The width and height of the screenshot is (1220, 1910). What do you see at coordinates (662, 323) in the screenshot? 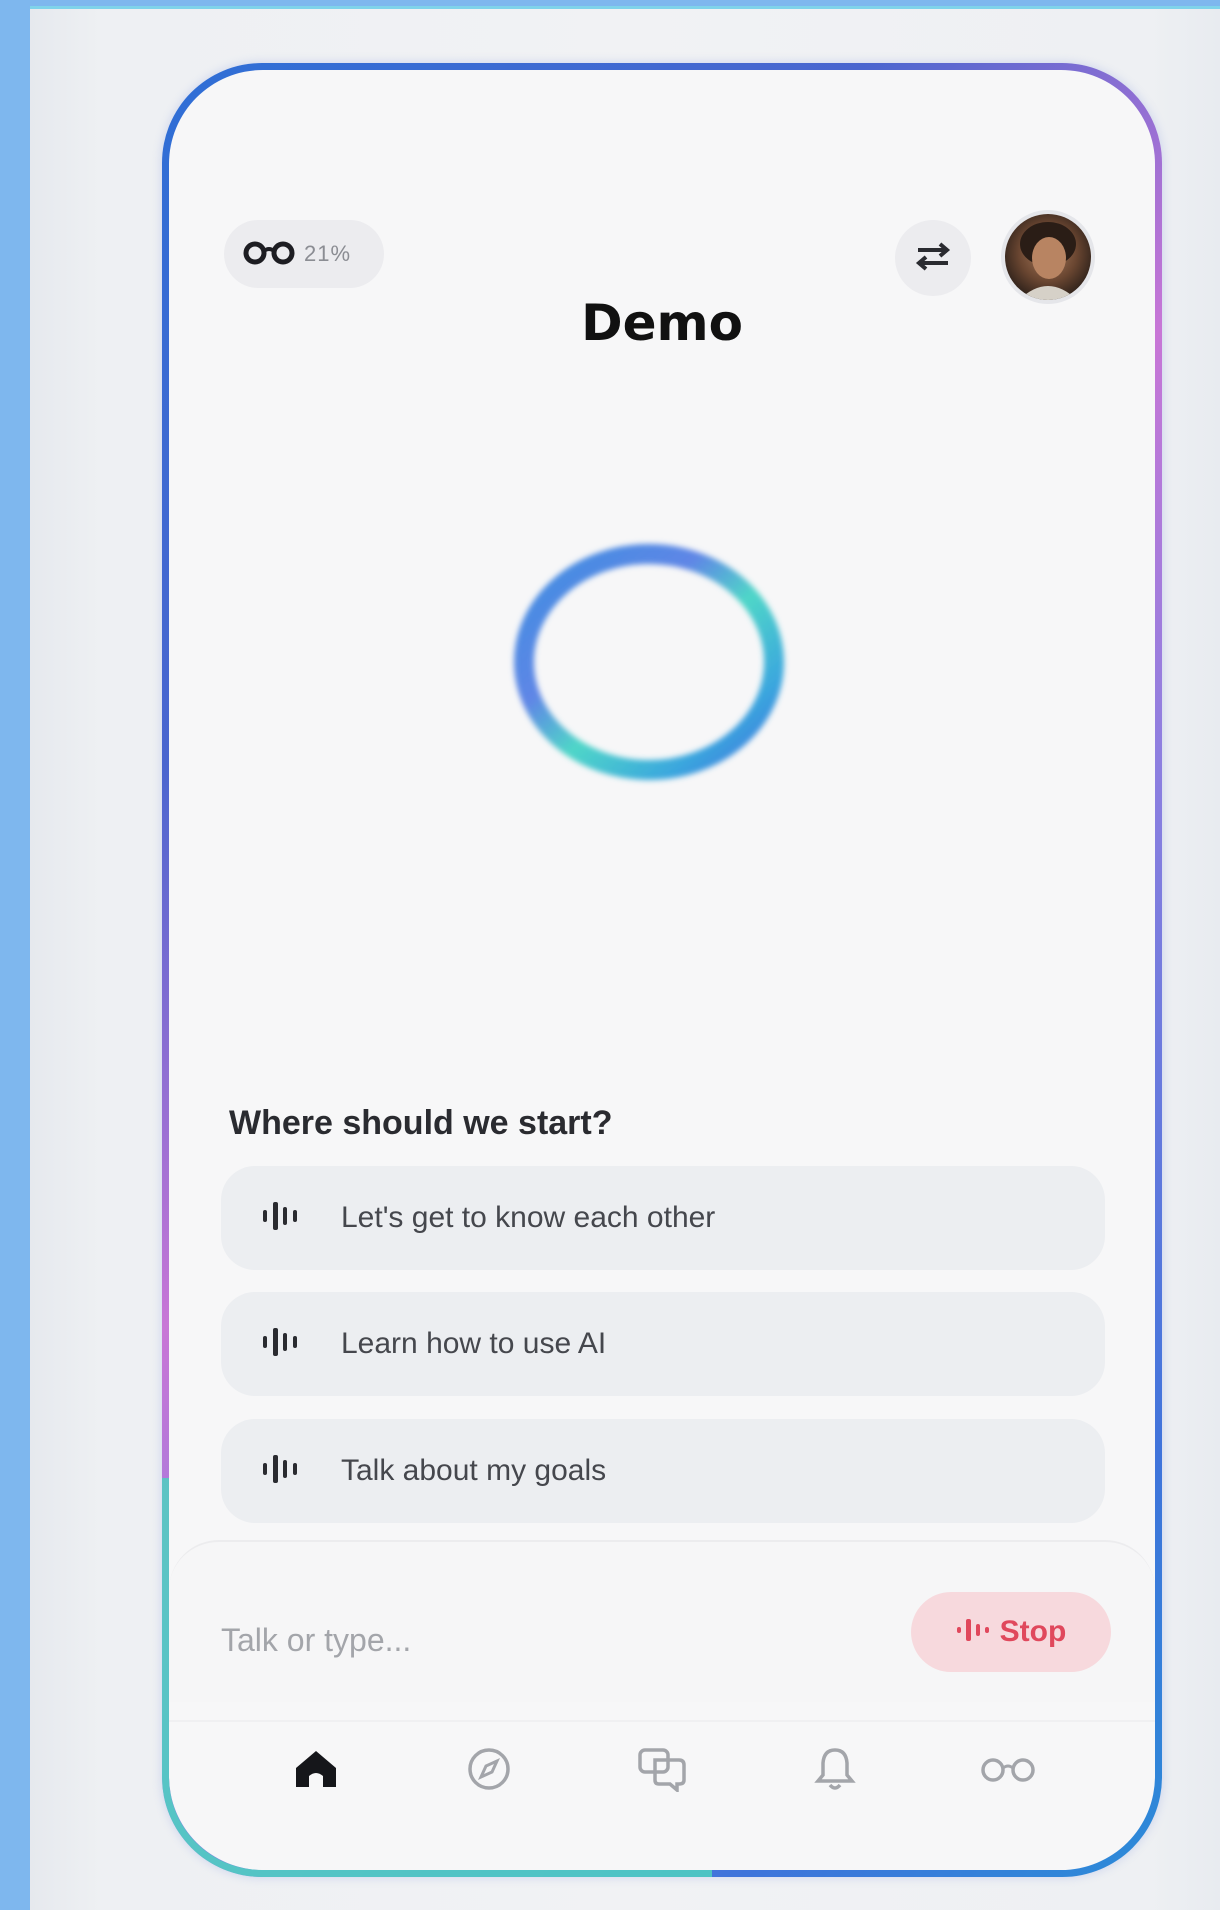
I see `page-title: Demo` at bounding box center [662, 323].